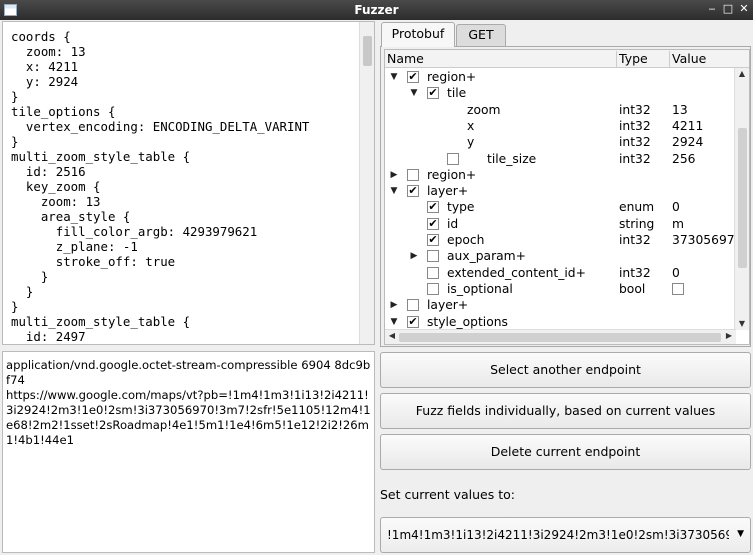 Image resolution: width=753 pixels, height=555 pixels. What do you see at coordinates (742, 324) in the screenshot?
I see `scroll-down-icon: ▼` at bounding box center [742, 324].